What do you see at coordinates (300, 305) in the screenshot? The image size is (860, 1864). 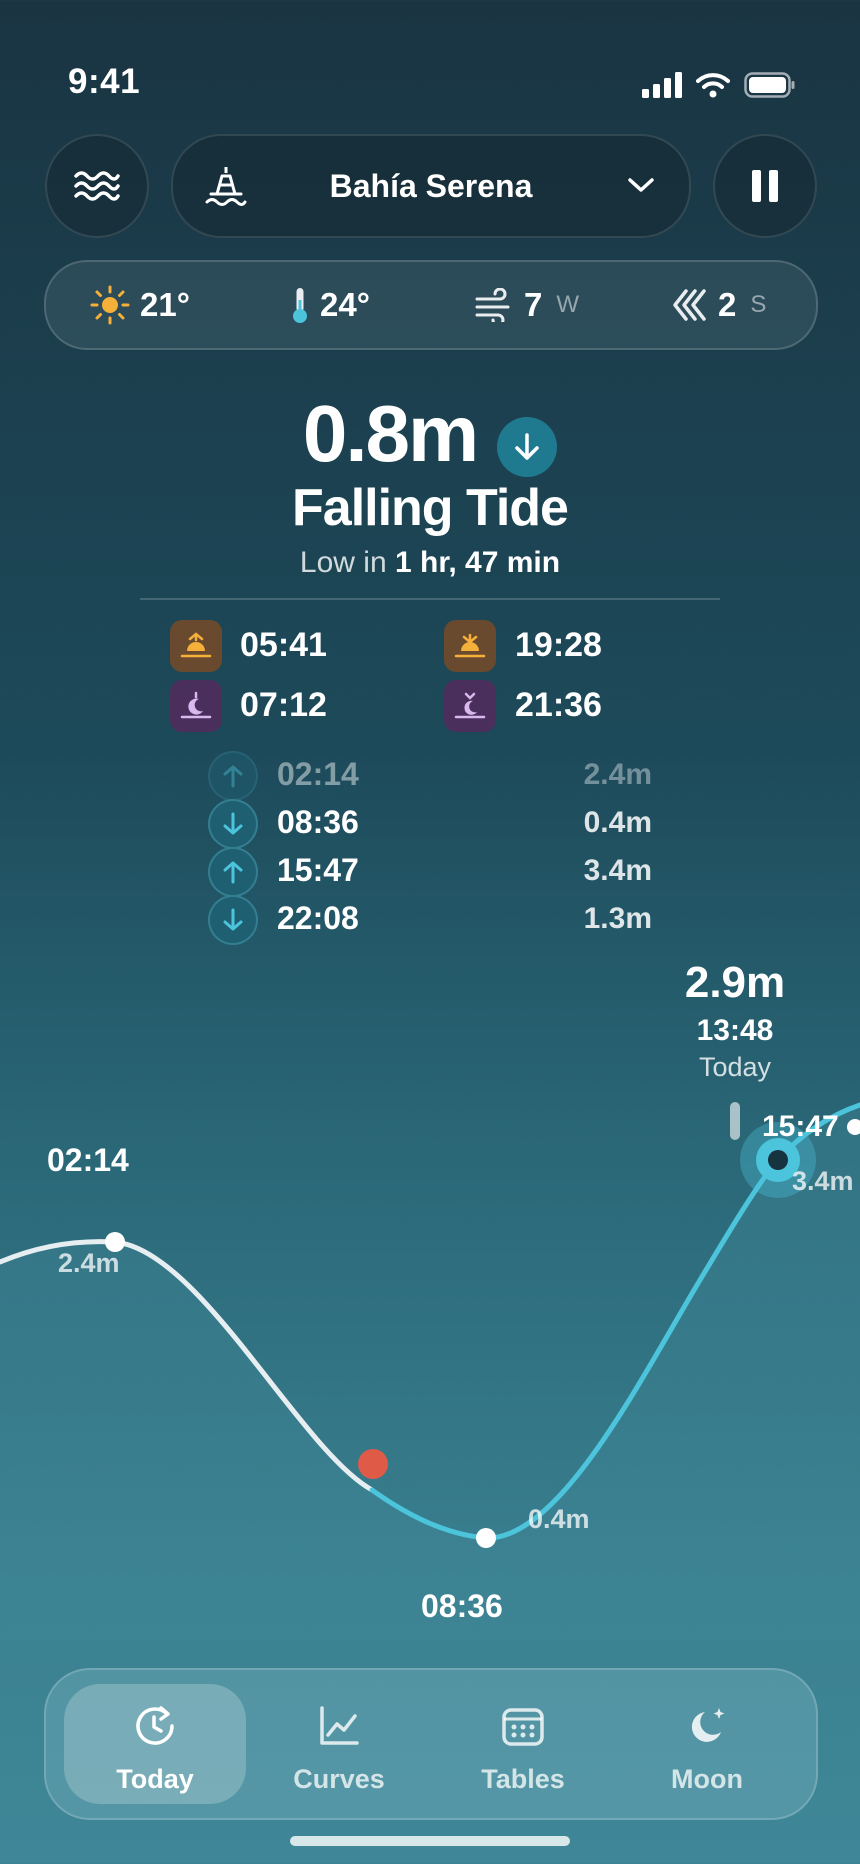 I see `thermometer-icon` at bounding box center [300, 305].